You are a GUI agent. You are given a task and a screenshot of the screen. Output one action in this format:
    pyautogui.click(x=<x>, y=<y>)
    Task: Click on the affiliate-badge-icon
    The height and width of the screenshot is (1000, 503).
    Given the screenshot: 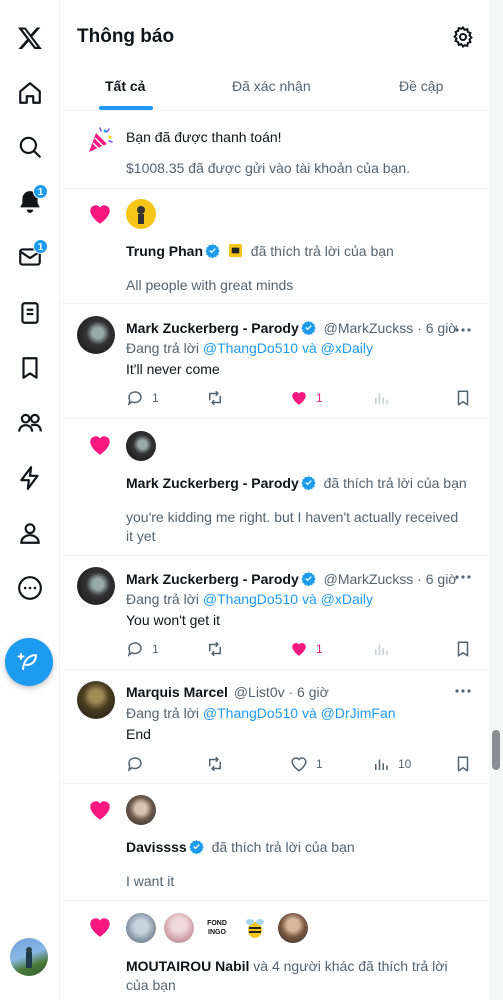 What is the action you would take?
    pyautogui.click(x=235, y=250)
    